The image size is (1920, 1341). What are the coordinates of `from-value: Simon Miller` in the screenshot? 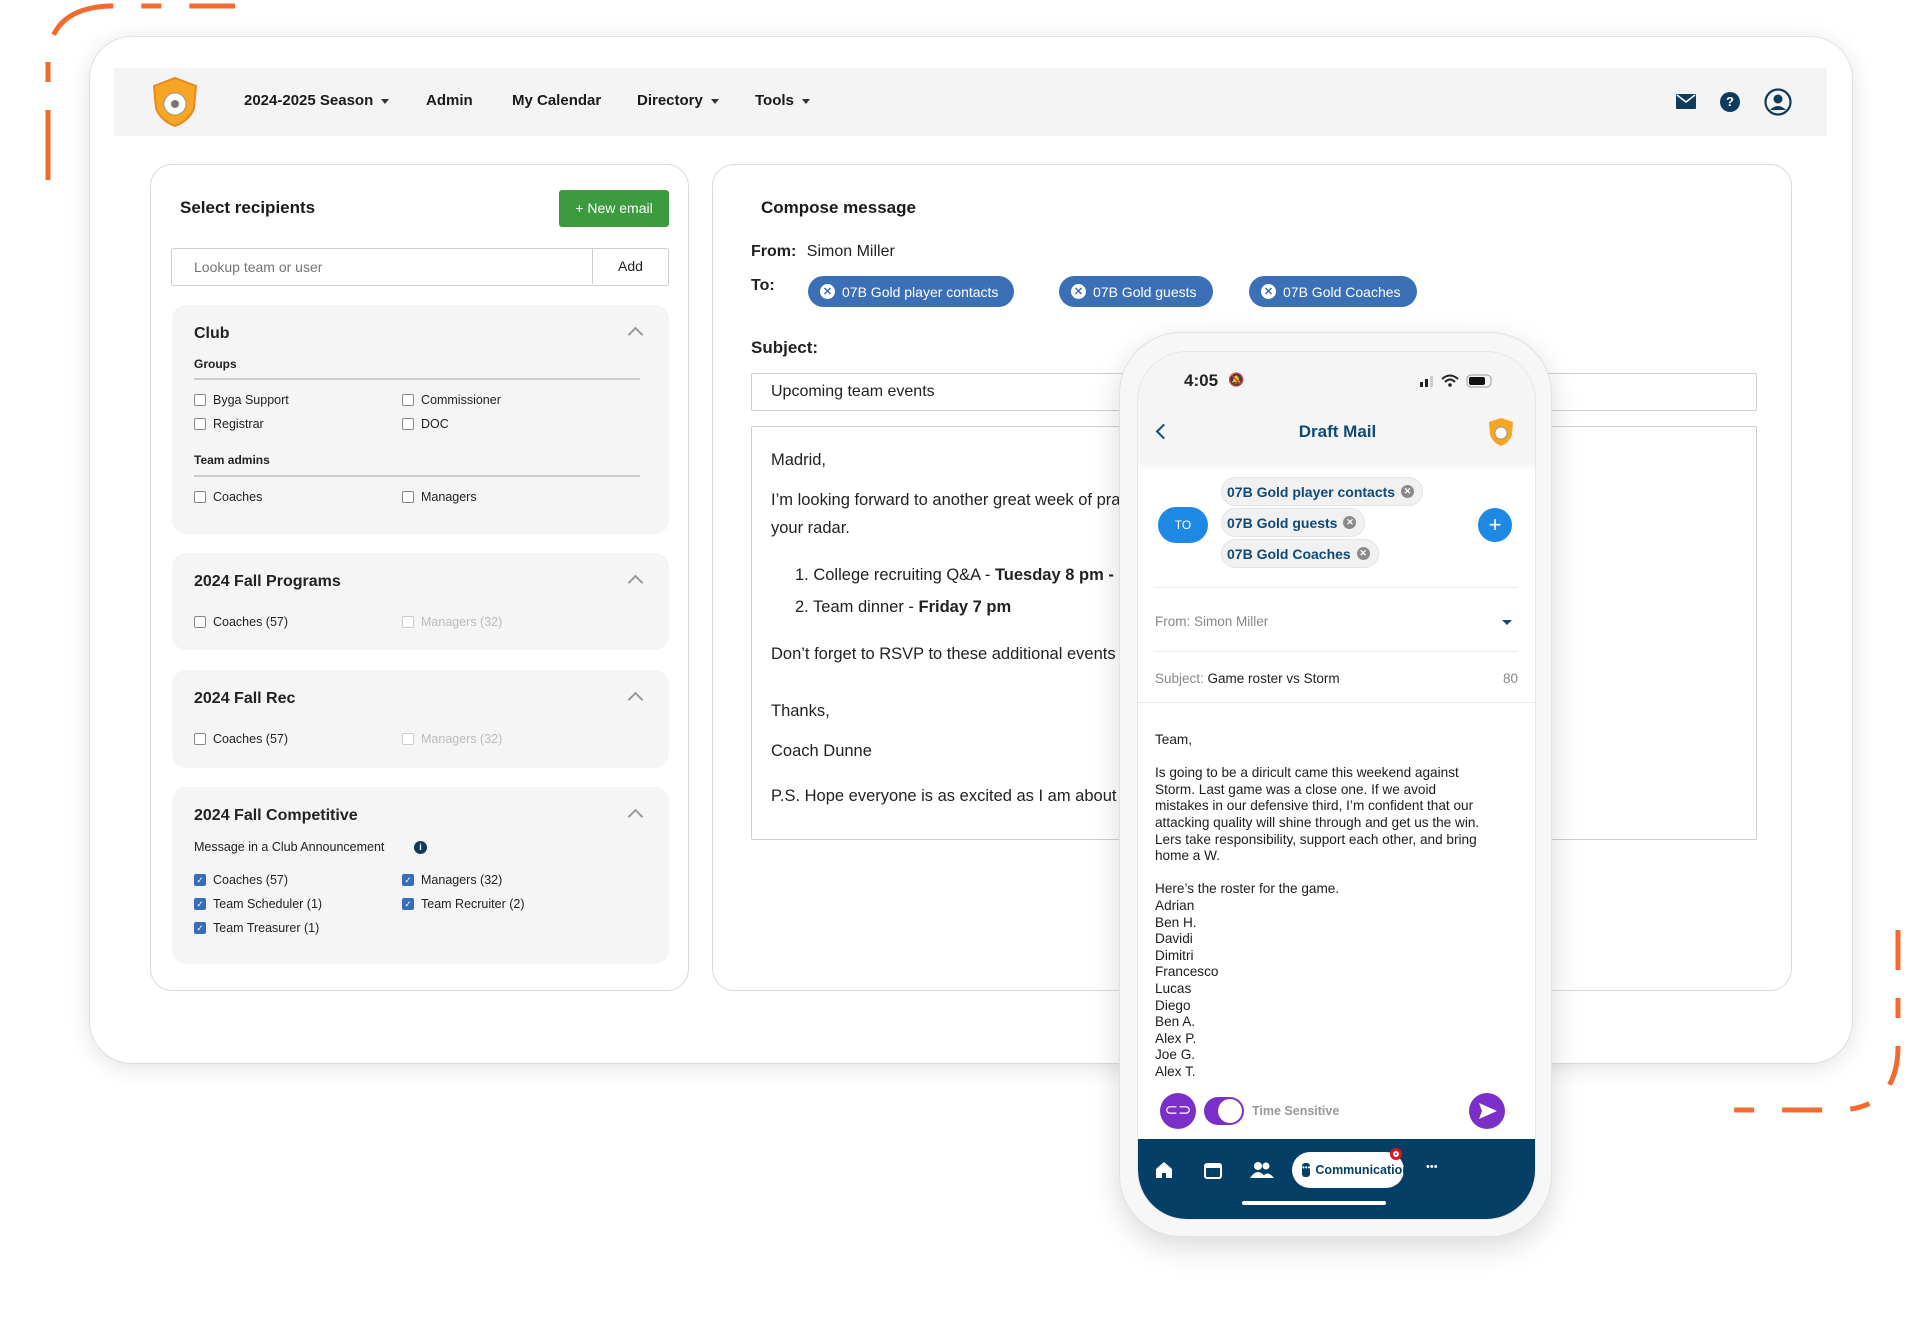 It's located at (850, 251).